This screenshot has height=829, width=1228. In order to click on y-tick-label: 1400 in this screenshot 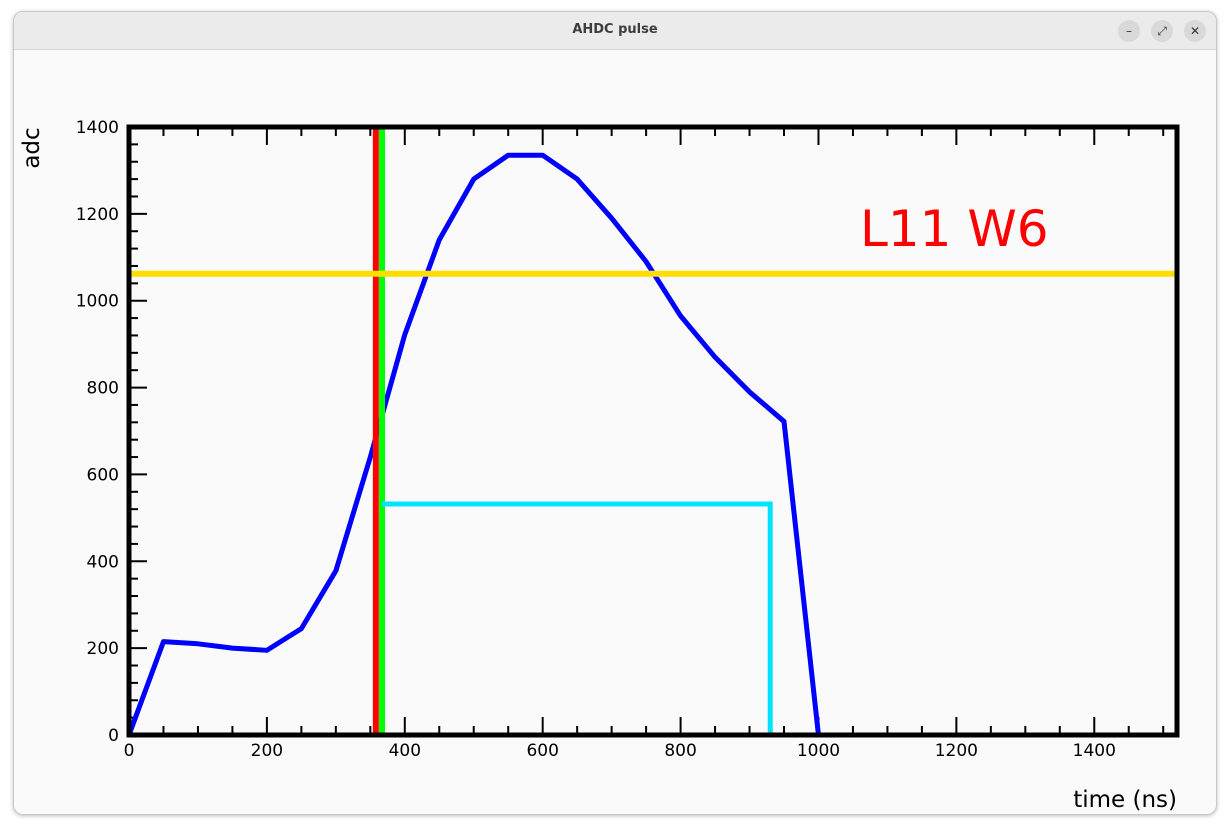, I will do `click(97, 128)`.